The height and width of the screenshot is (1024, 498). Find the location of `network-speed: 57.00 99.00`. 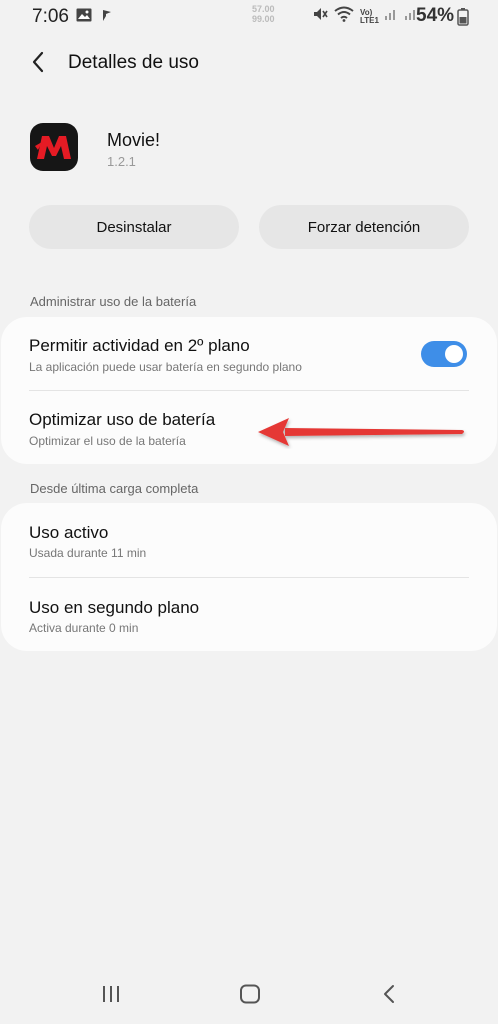

network-speed: 57.00 99.00 is located at coordinates (263, 14).